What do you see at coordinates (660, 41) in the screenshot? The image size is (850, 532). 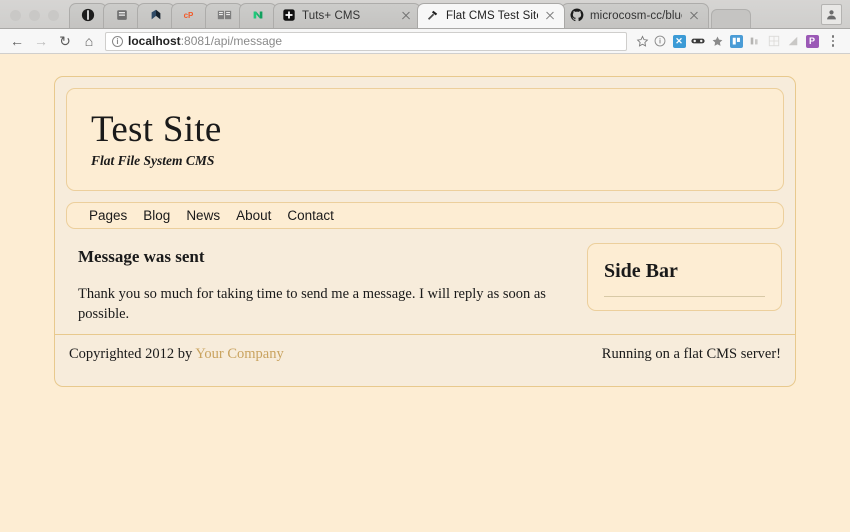 I see `info-extension-icon` at bounding box center [660, 41].